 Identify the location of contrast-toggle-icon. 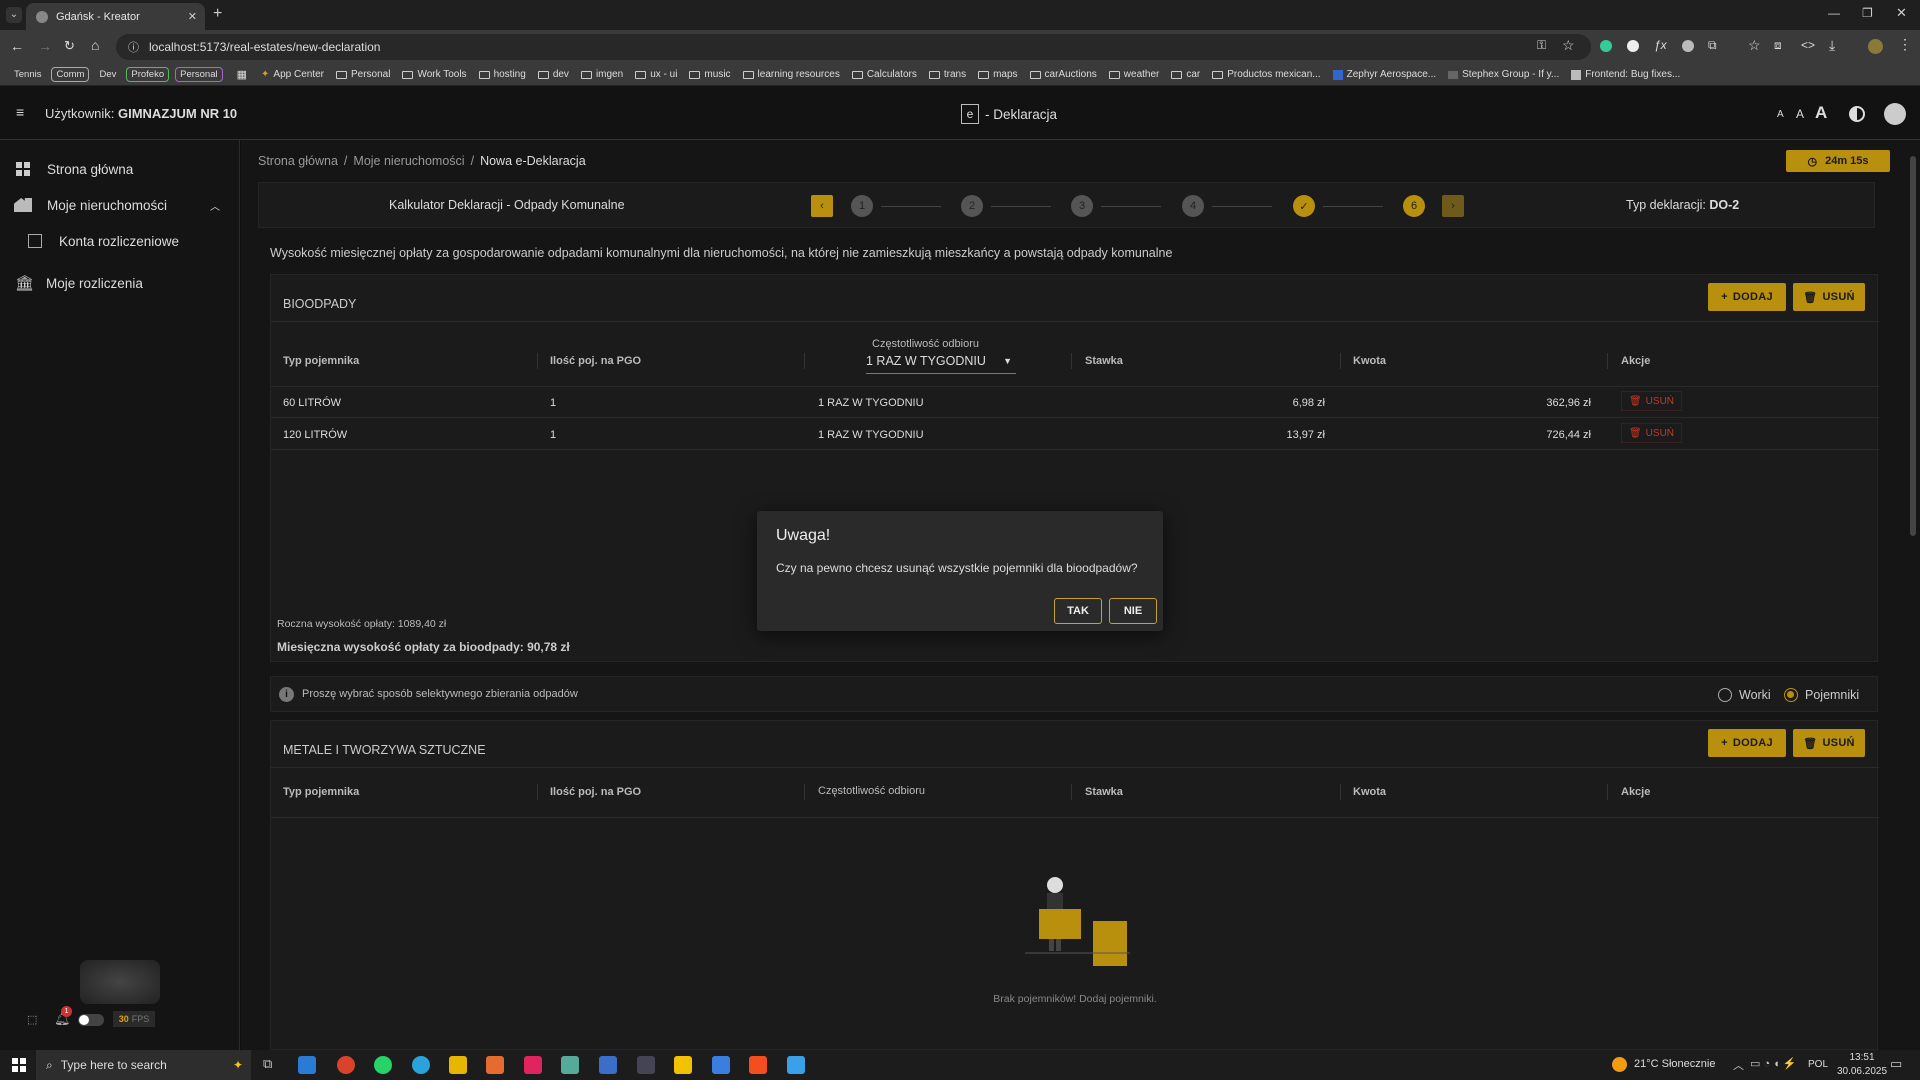
(1857, 114).